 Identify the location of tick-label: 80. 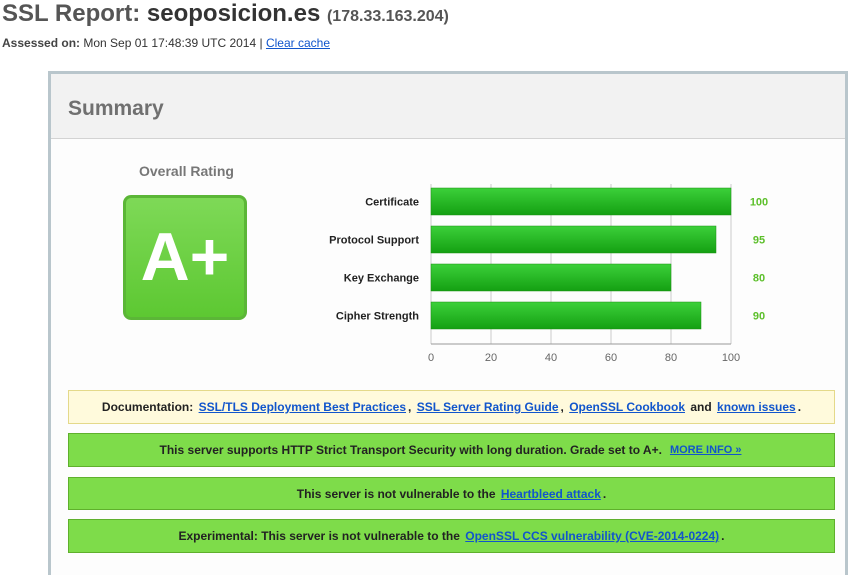
(671, 358).